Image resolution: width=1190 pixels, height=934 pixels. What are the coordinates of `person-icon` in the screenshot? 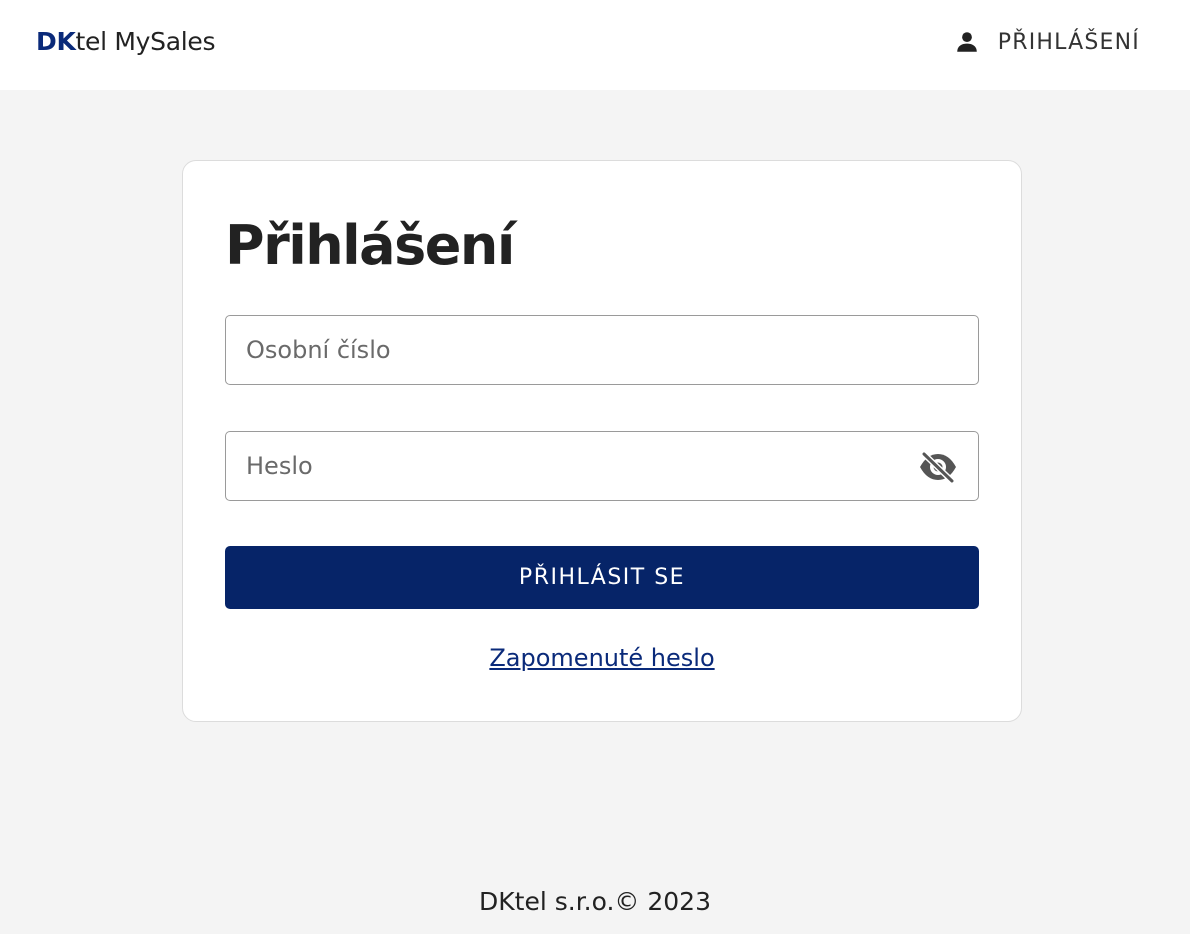 It's located at (967, 42).